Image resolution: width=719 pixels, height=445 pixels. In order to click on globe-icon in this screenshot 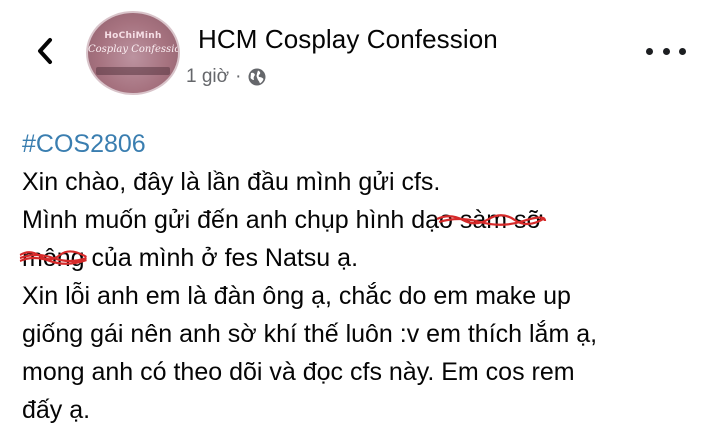, I will do `click(257, 77)`.